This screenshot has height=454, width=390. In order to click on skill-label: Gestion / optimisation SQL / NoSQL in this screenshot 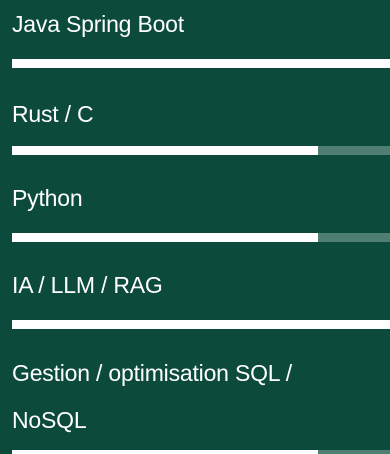, I will do `click(152, 396)`.